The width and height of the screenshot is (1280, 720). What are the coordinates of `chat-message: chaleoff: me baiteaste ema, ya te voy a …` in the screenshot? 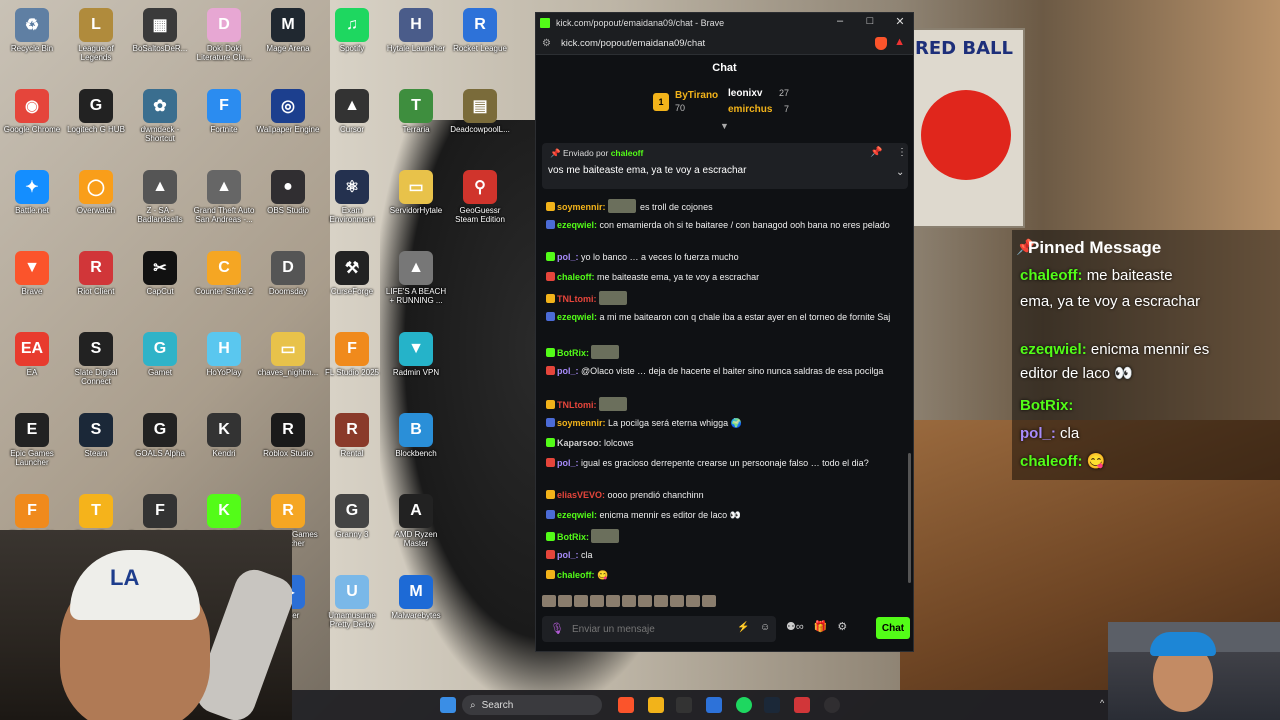 It's located at (721, 277).